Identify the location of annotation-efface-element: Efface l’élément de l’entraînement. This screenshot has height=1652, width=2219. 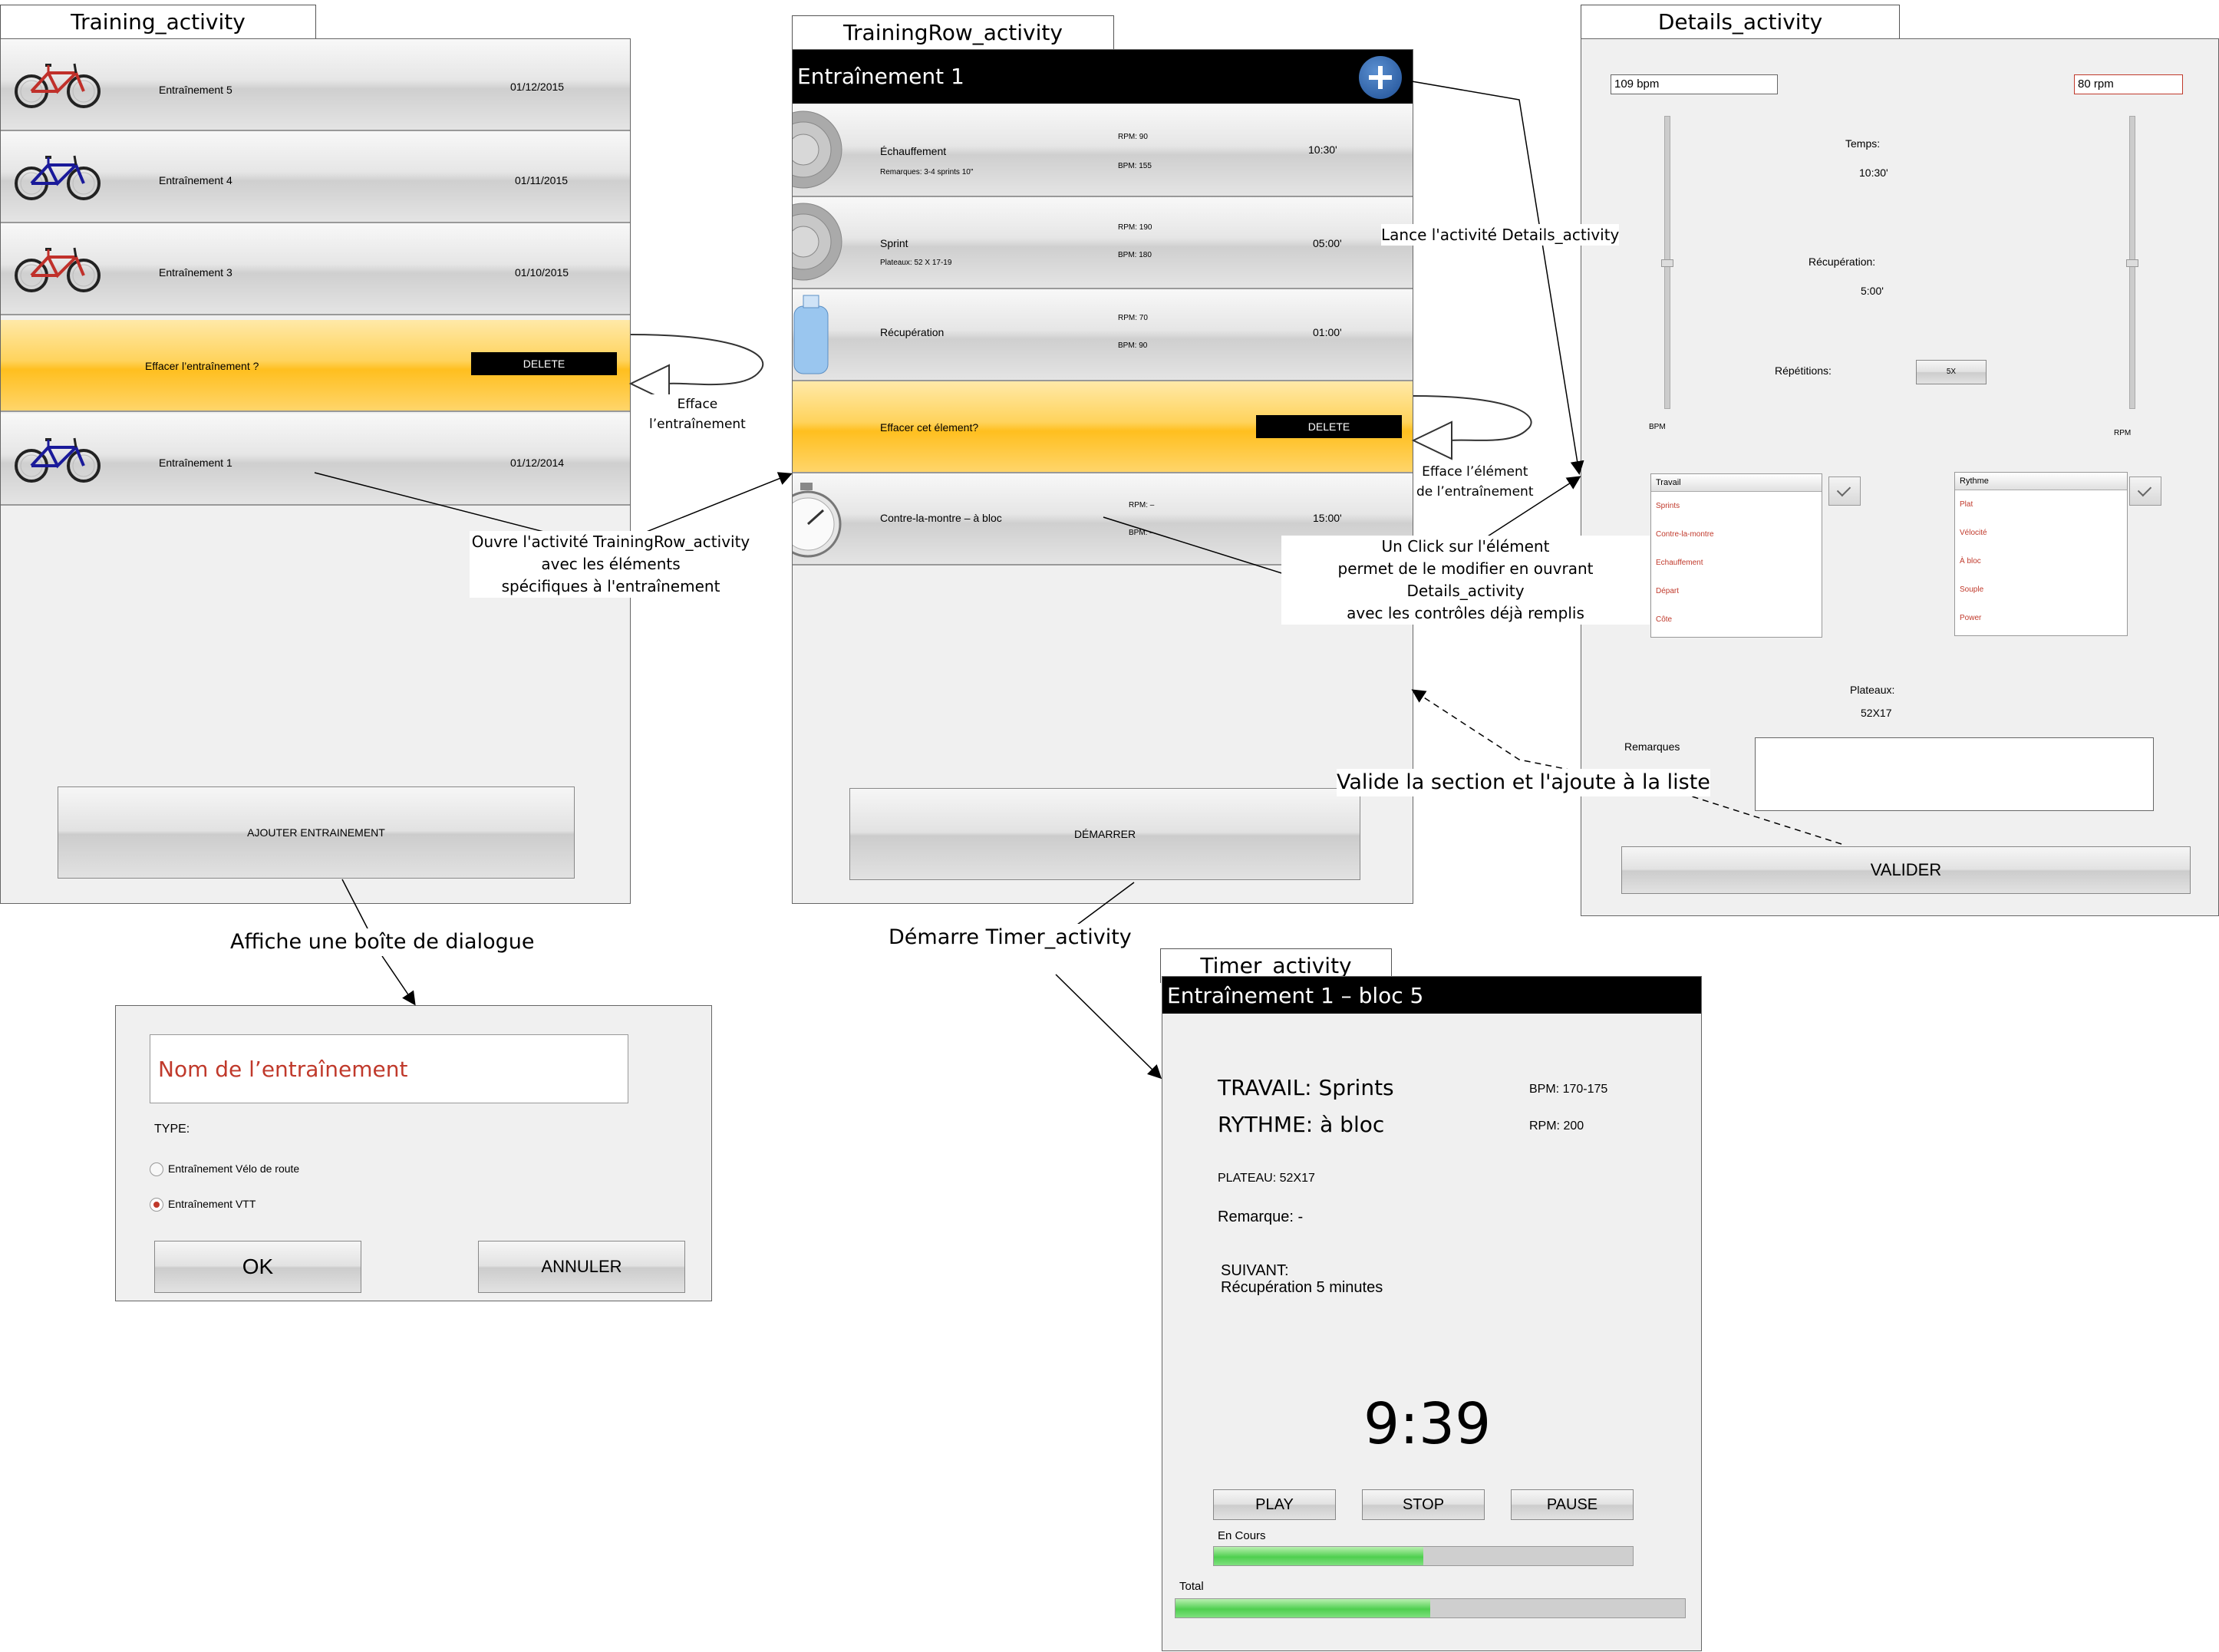
(1475, 482).